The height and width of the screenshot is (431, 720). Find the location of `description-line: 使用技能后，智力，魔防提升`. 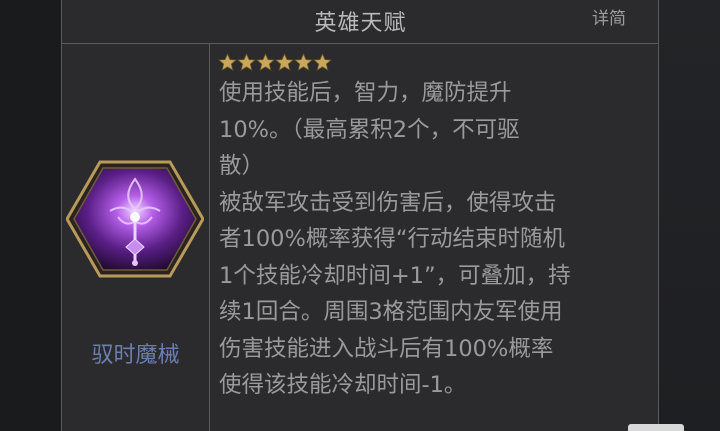

description-line: 使用技能后，智力，魔防提升 is located at coordinates (365, 93).